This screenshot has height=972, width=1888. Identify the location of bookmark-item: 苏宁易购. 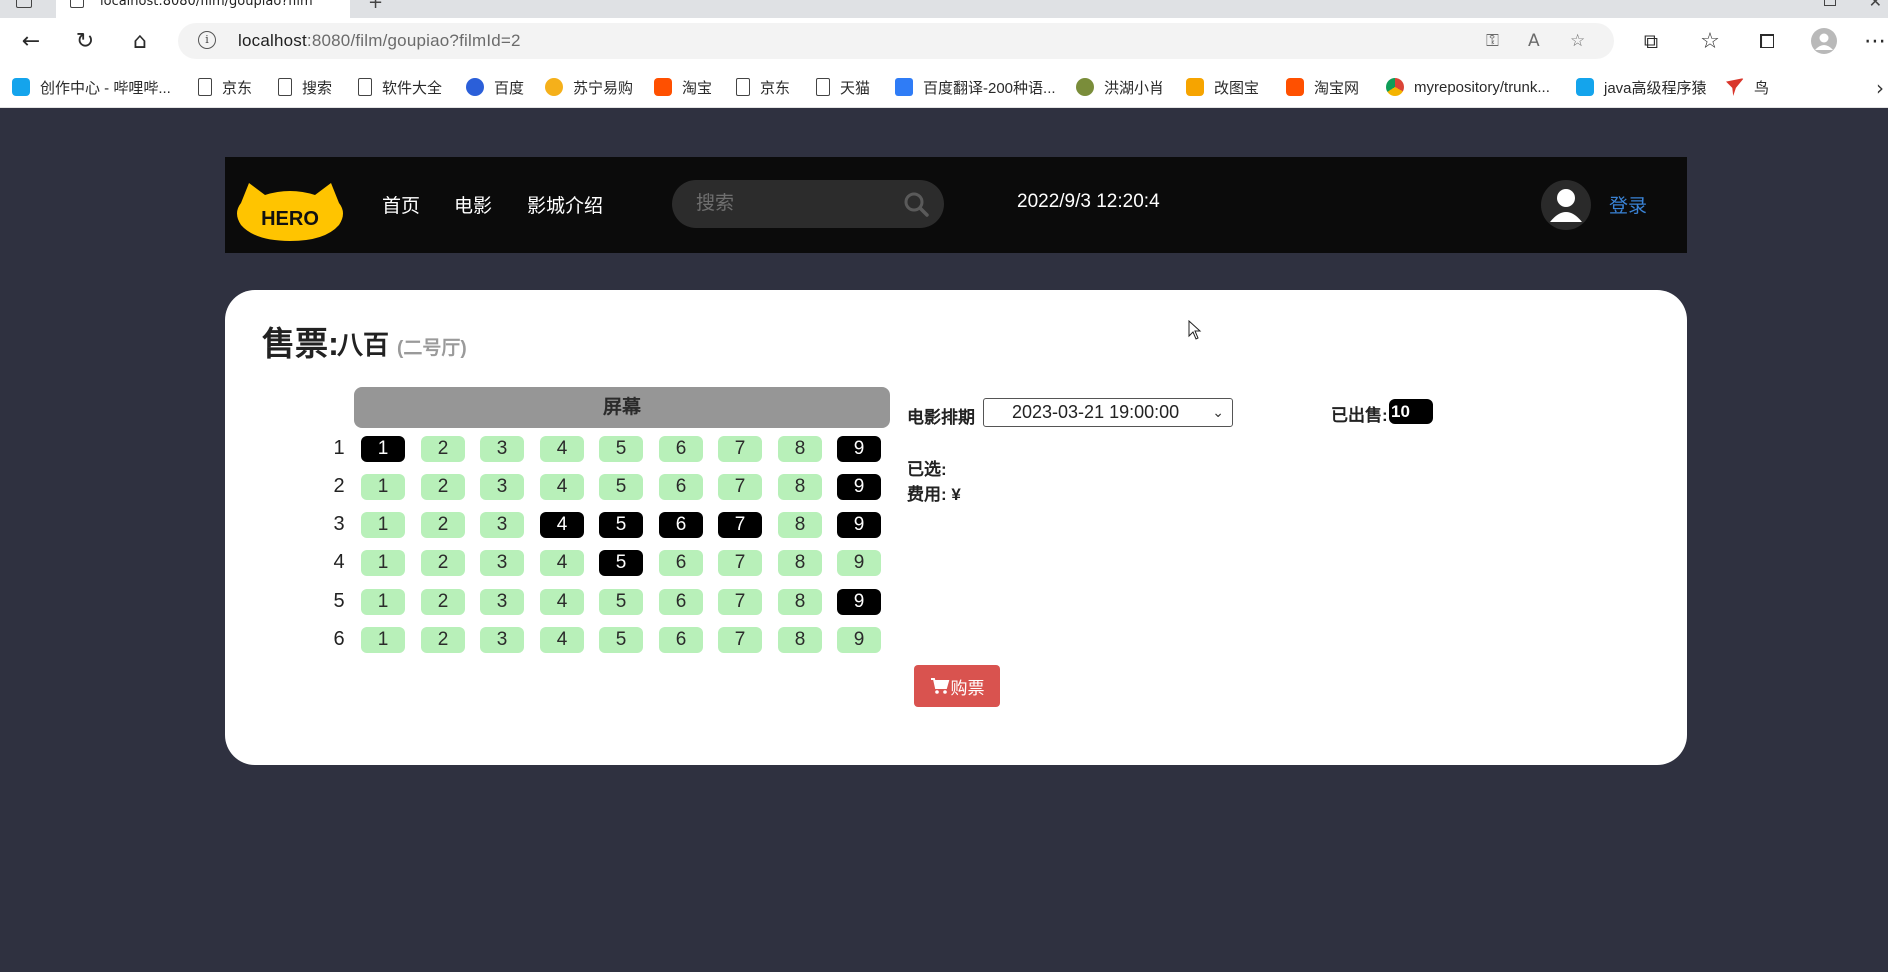
(589, 87).